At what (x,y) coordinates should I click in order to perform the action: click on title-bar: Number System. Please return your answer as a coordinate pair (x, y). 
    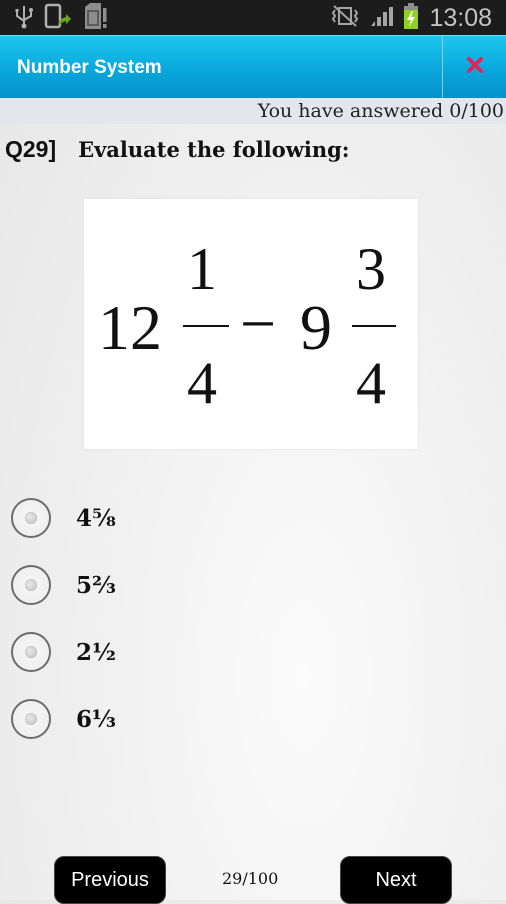
    Looking at the image, I should click on (253, 67).